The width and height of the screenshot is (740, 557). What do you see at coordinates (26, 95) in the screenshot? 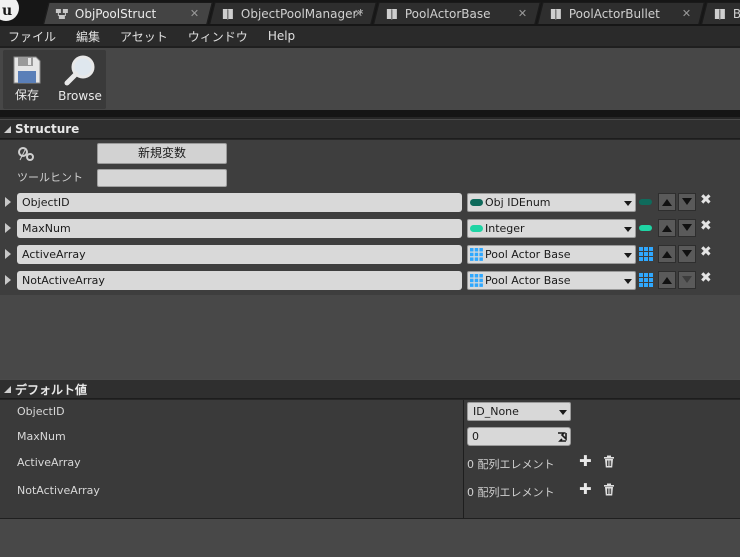
I see `save-label: 保存` at bounding box center [26, 95].